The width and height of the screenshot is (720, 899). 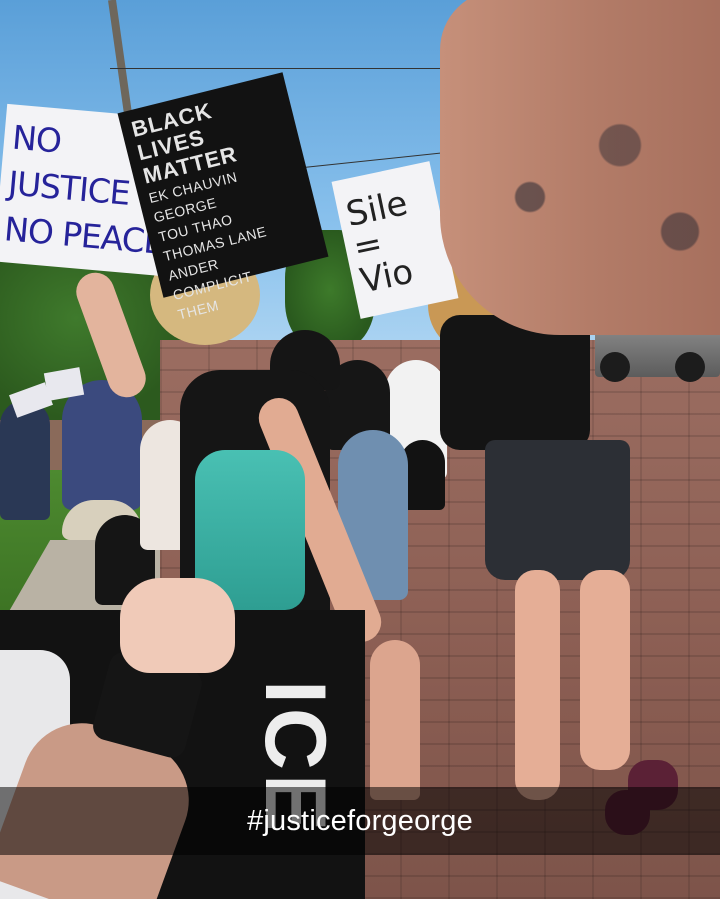 I want to click on tattooed-arm, so click(x=580, y=167).